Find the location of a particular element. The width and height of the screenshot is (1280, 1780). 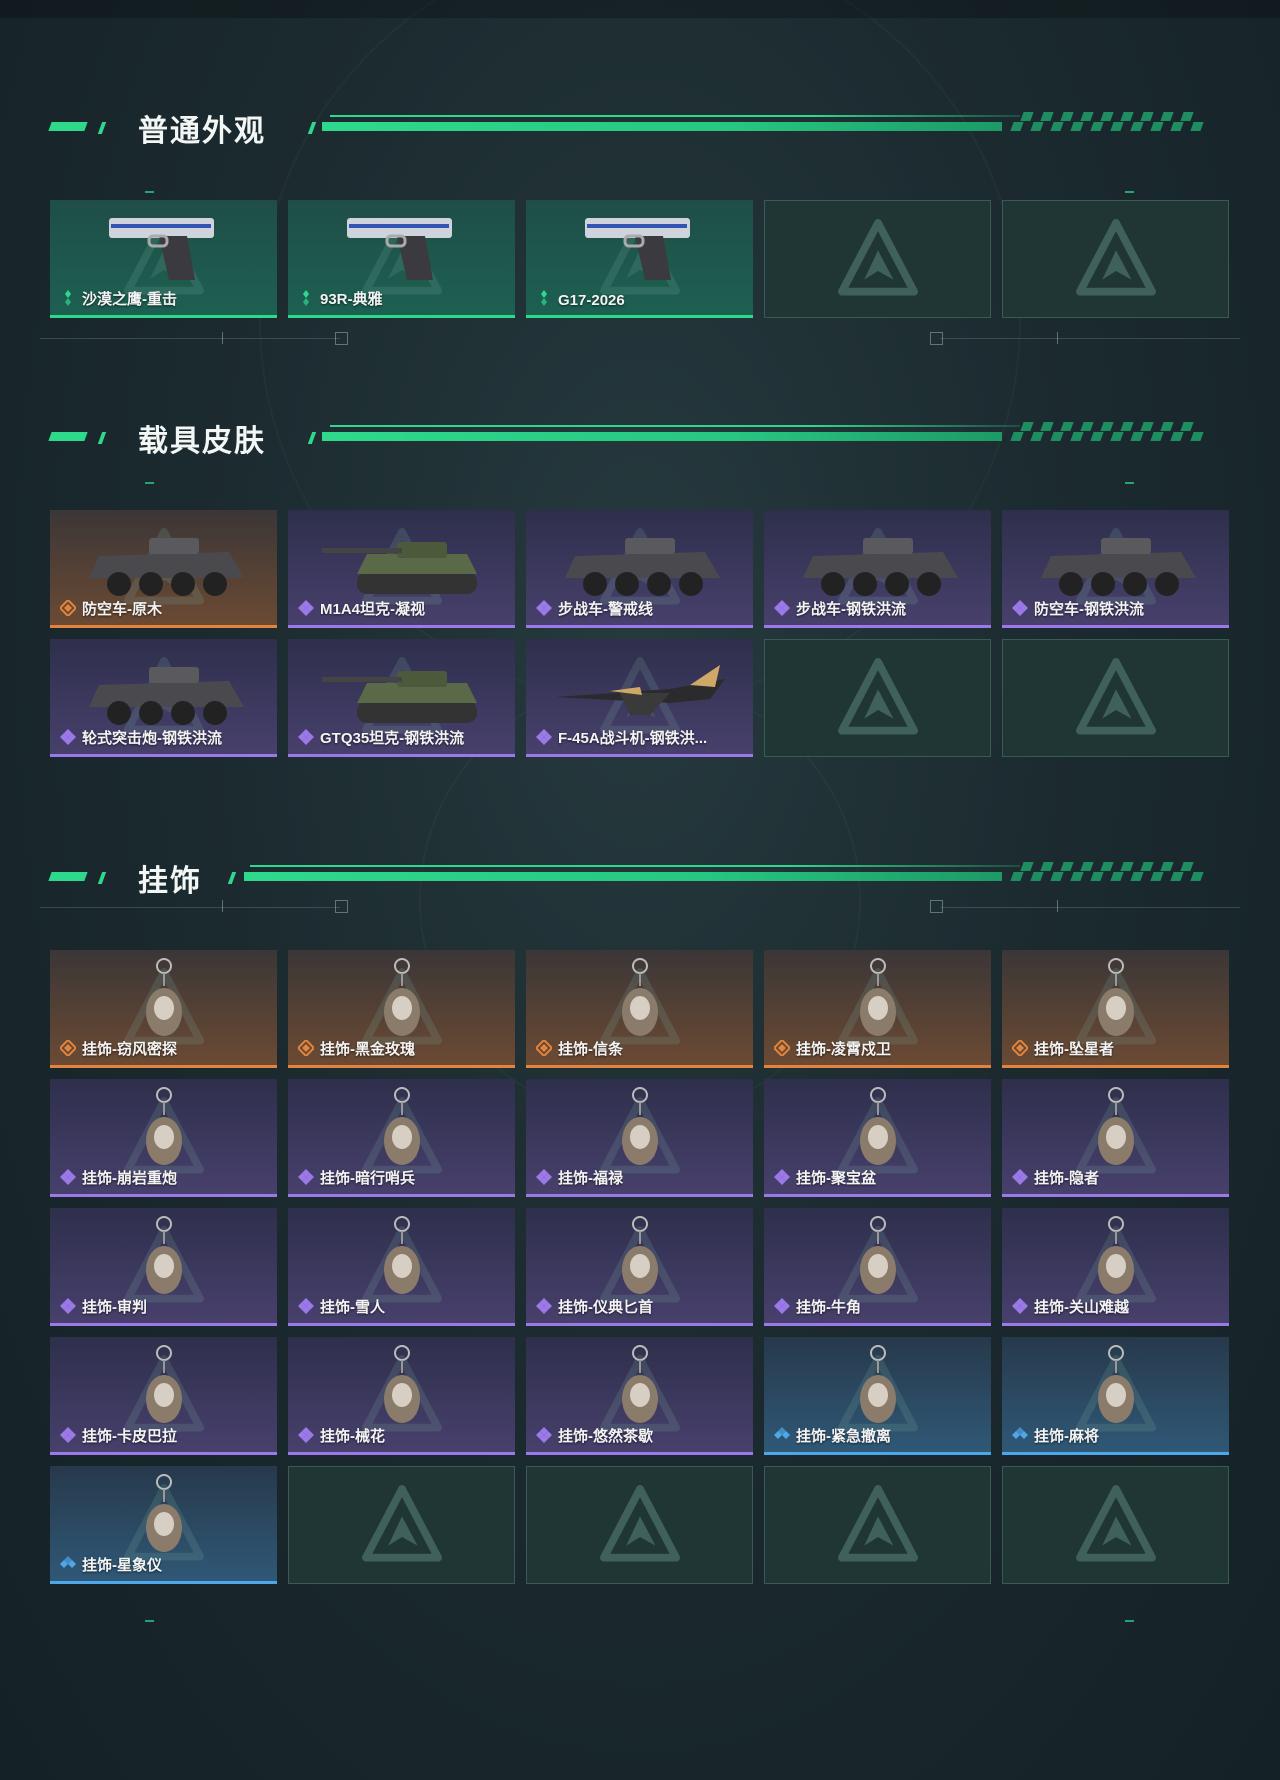

section-header-weapons: 普通外观 is located at coordinates (640, 128).